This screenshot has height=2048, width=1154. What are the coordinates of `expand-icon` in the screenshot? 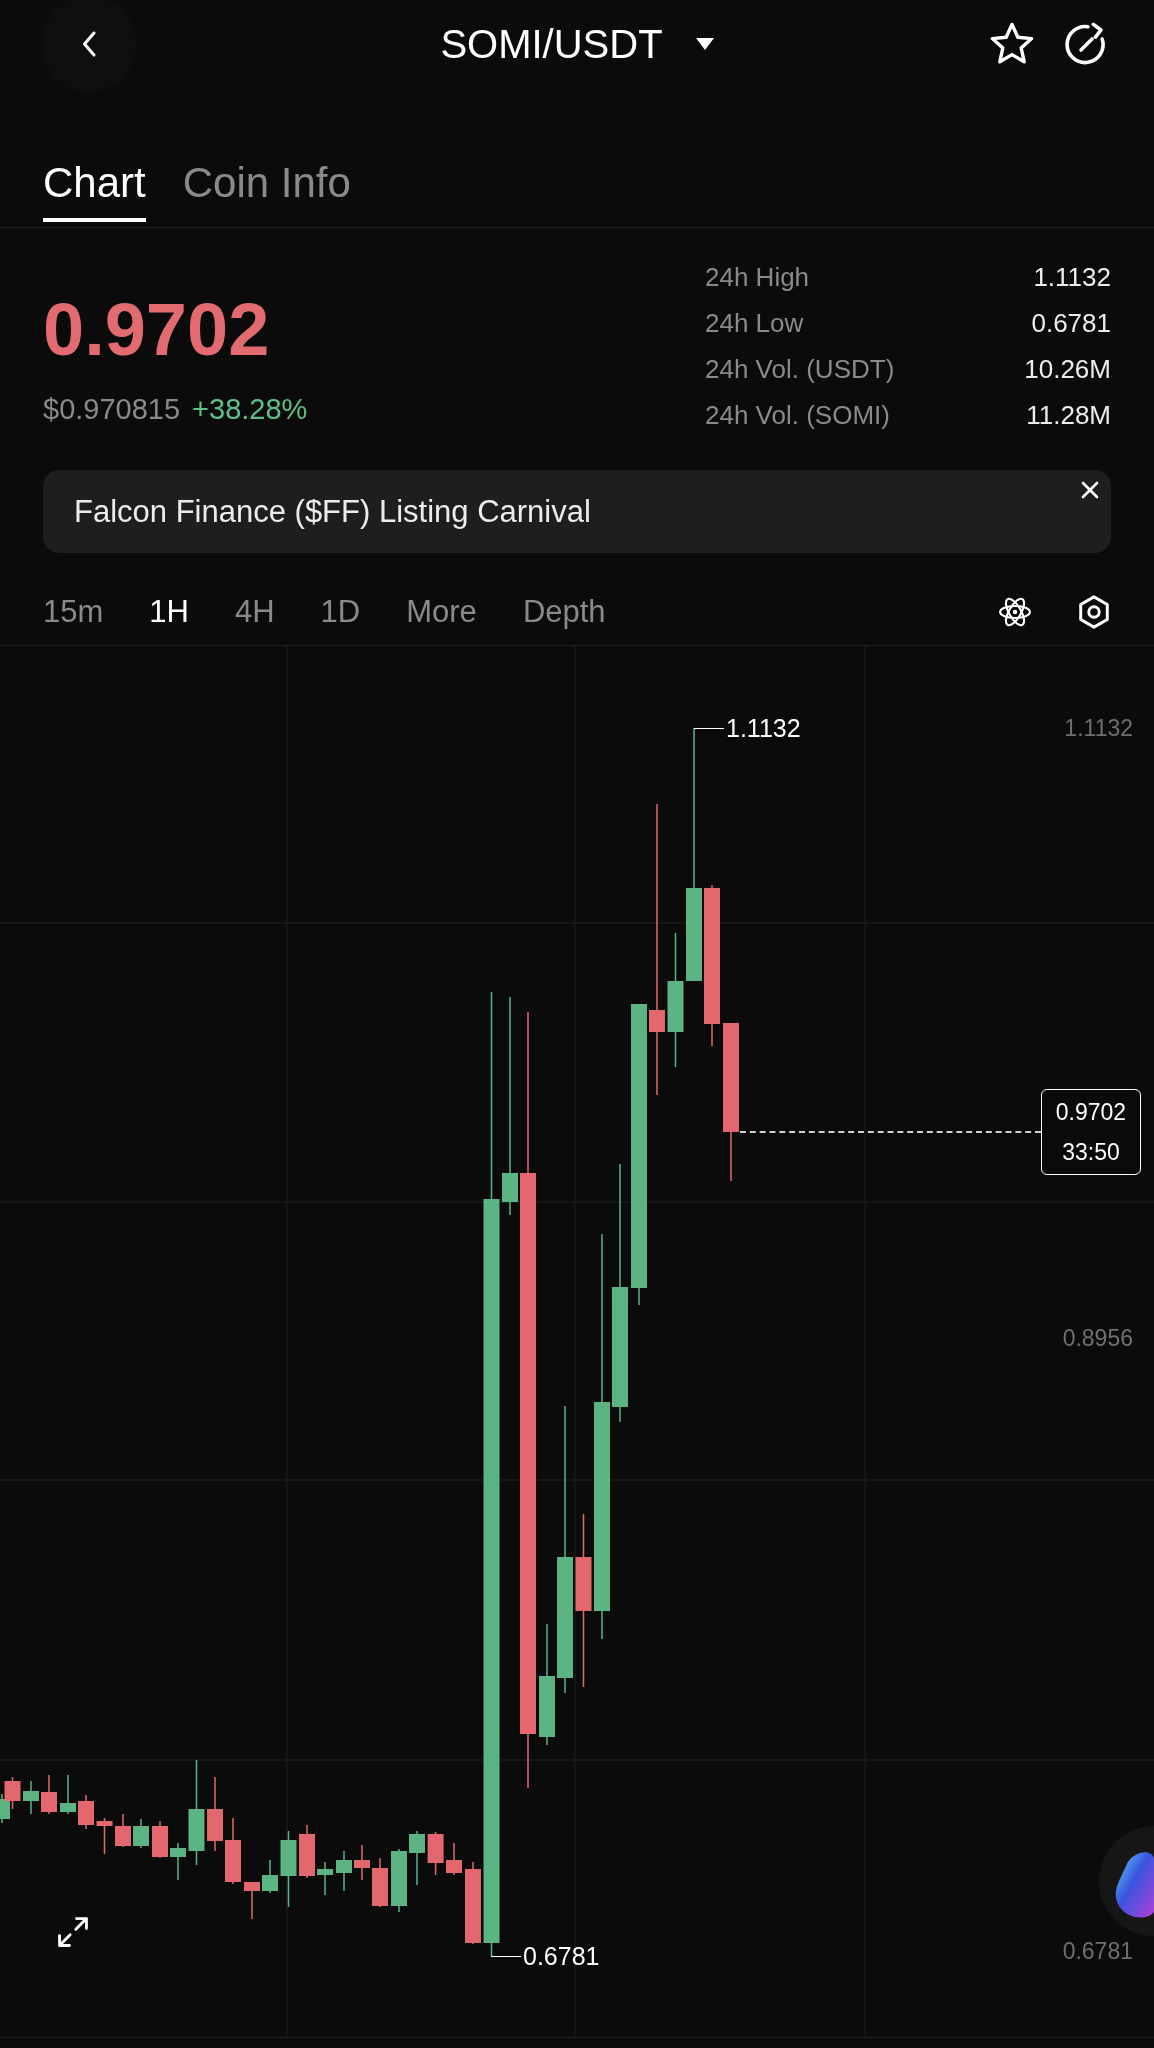 It's located at (73, 1932).